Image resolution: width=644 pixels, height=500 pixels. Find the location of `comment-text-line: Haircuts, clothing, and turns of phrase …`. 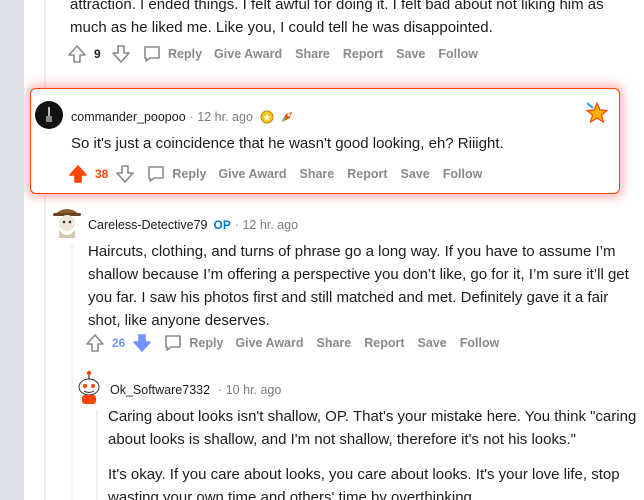

comment-text-line: Haircuts, clothing, and turns of phrase … is located at coordinates (352, 251).